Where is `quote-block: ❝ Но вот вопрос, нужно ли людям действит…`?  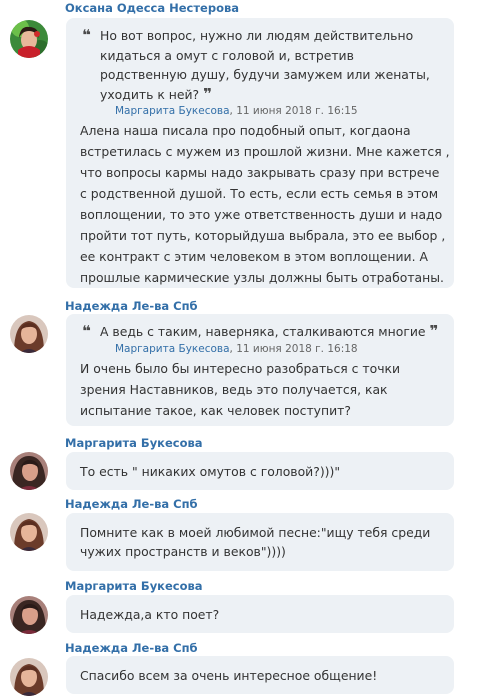
quote-block: ❝ Но вот вопрос, нужно ли людям действит… is located at coordinates (262, 72).